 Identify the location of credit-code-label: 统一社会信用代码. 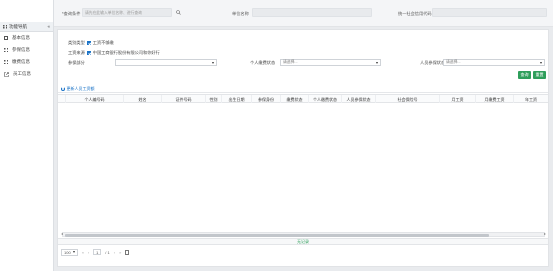
(415, 13).